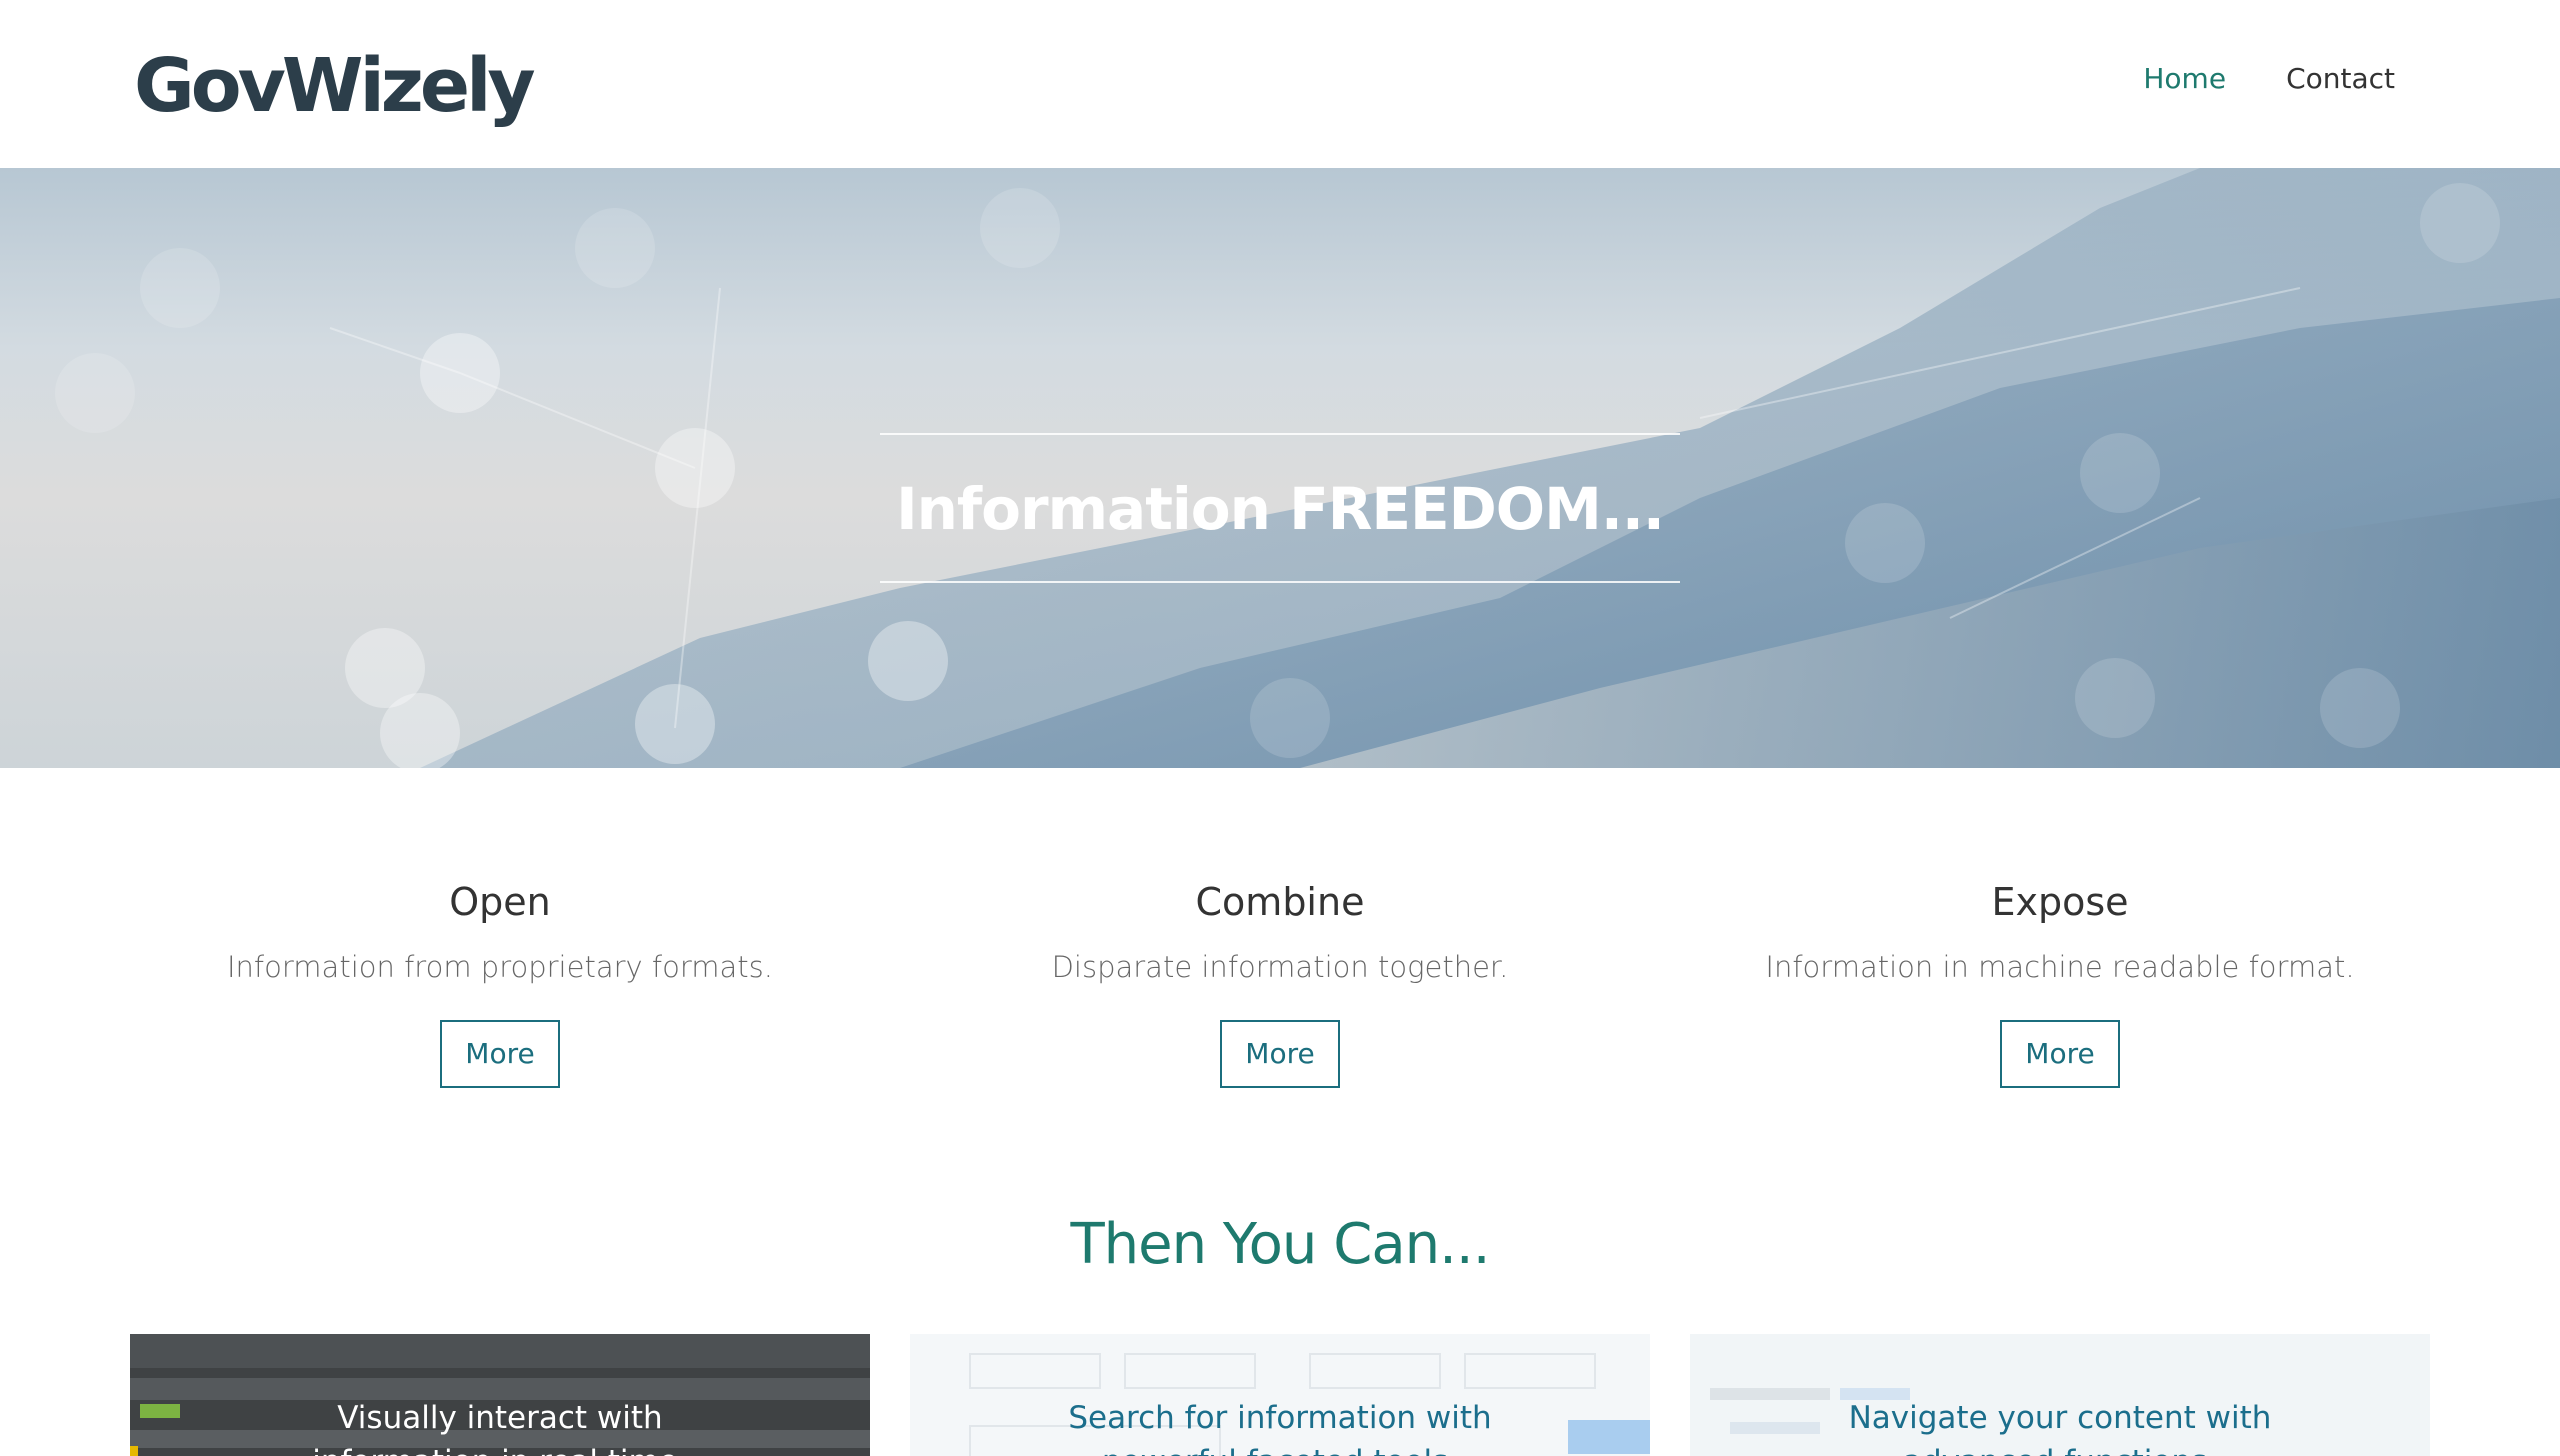  Describe the element at coordinates (500, 1054) in the screenshot. I see `more-button-open: More` at that location.